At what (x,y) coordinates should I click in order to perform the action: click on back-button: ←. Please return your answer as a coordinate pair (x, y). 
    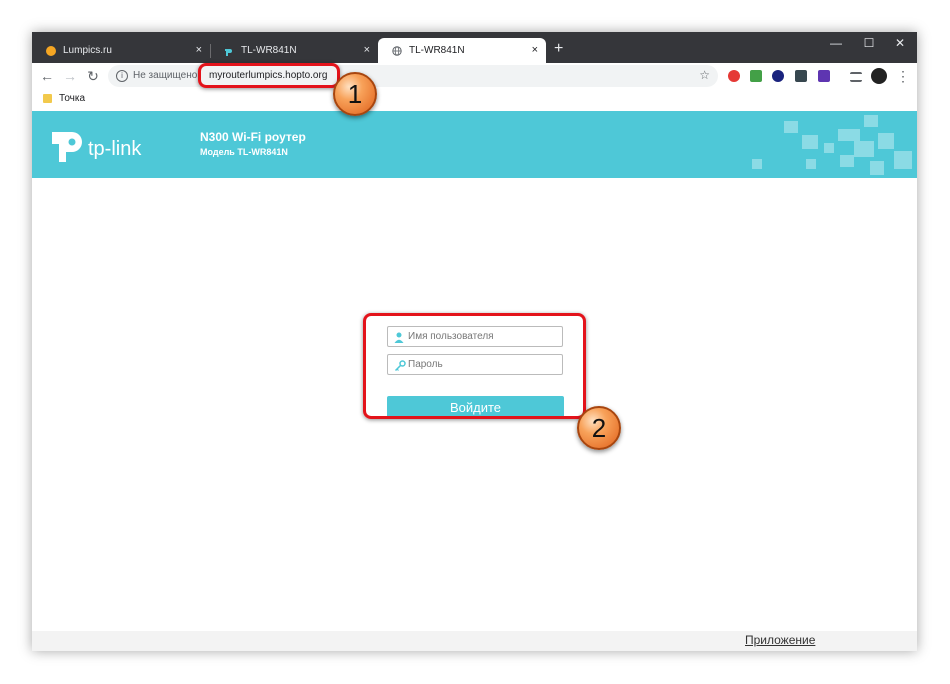
    Looking at the image, I should click on (47, 76).